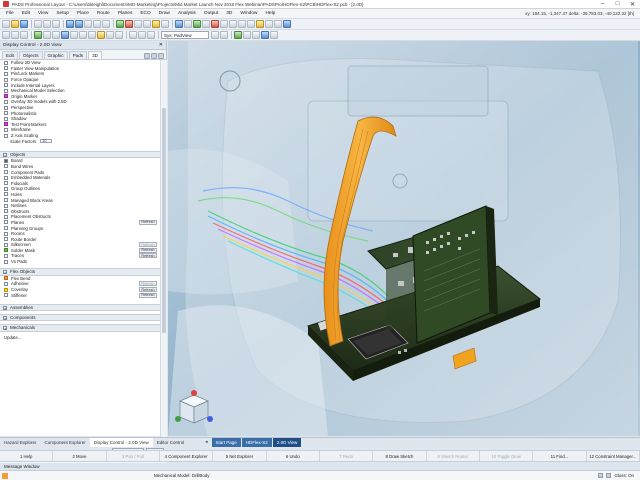  I want to click on status-layer-icon, so click(601, 475).